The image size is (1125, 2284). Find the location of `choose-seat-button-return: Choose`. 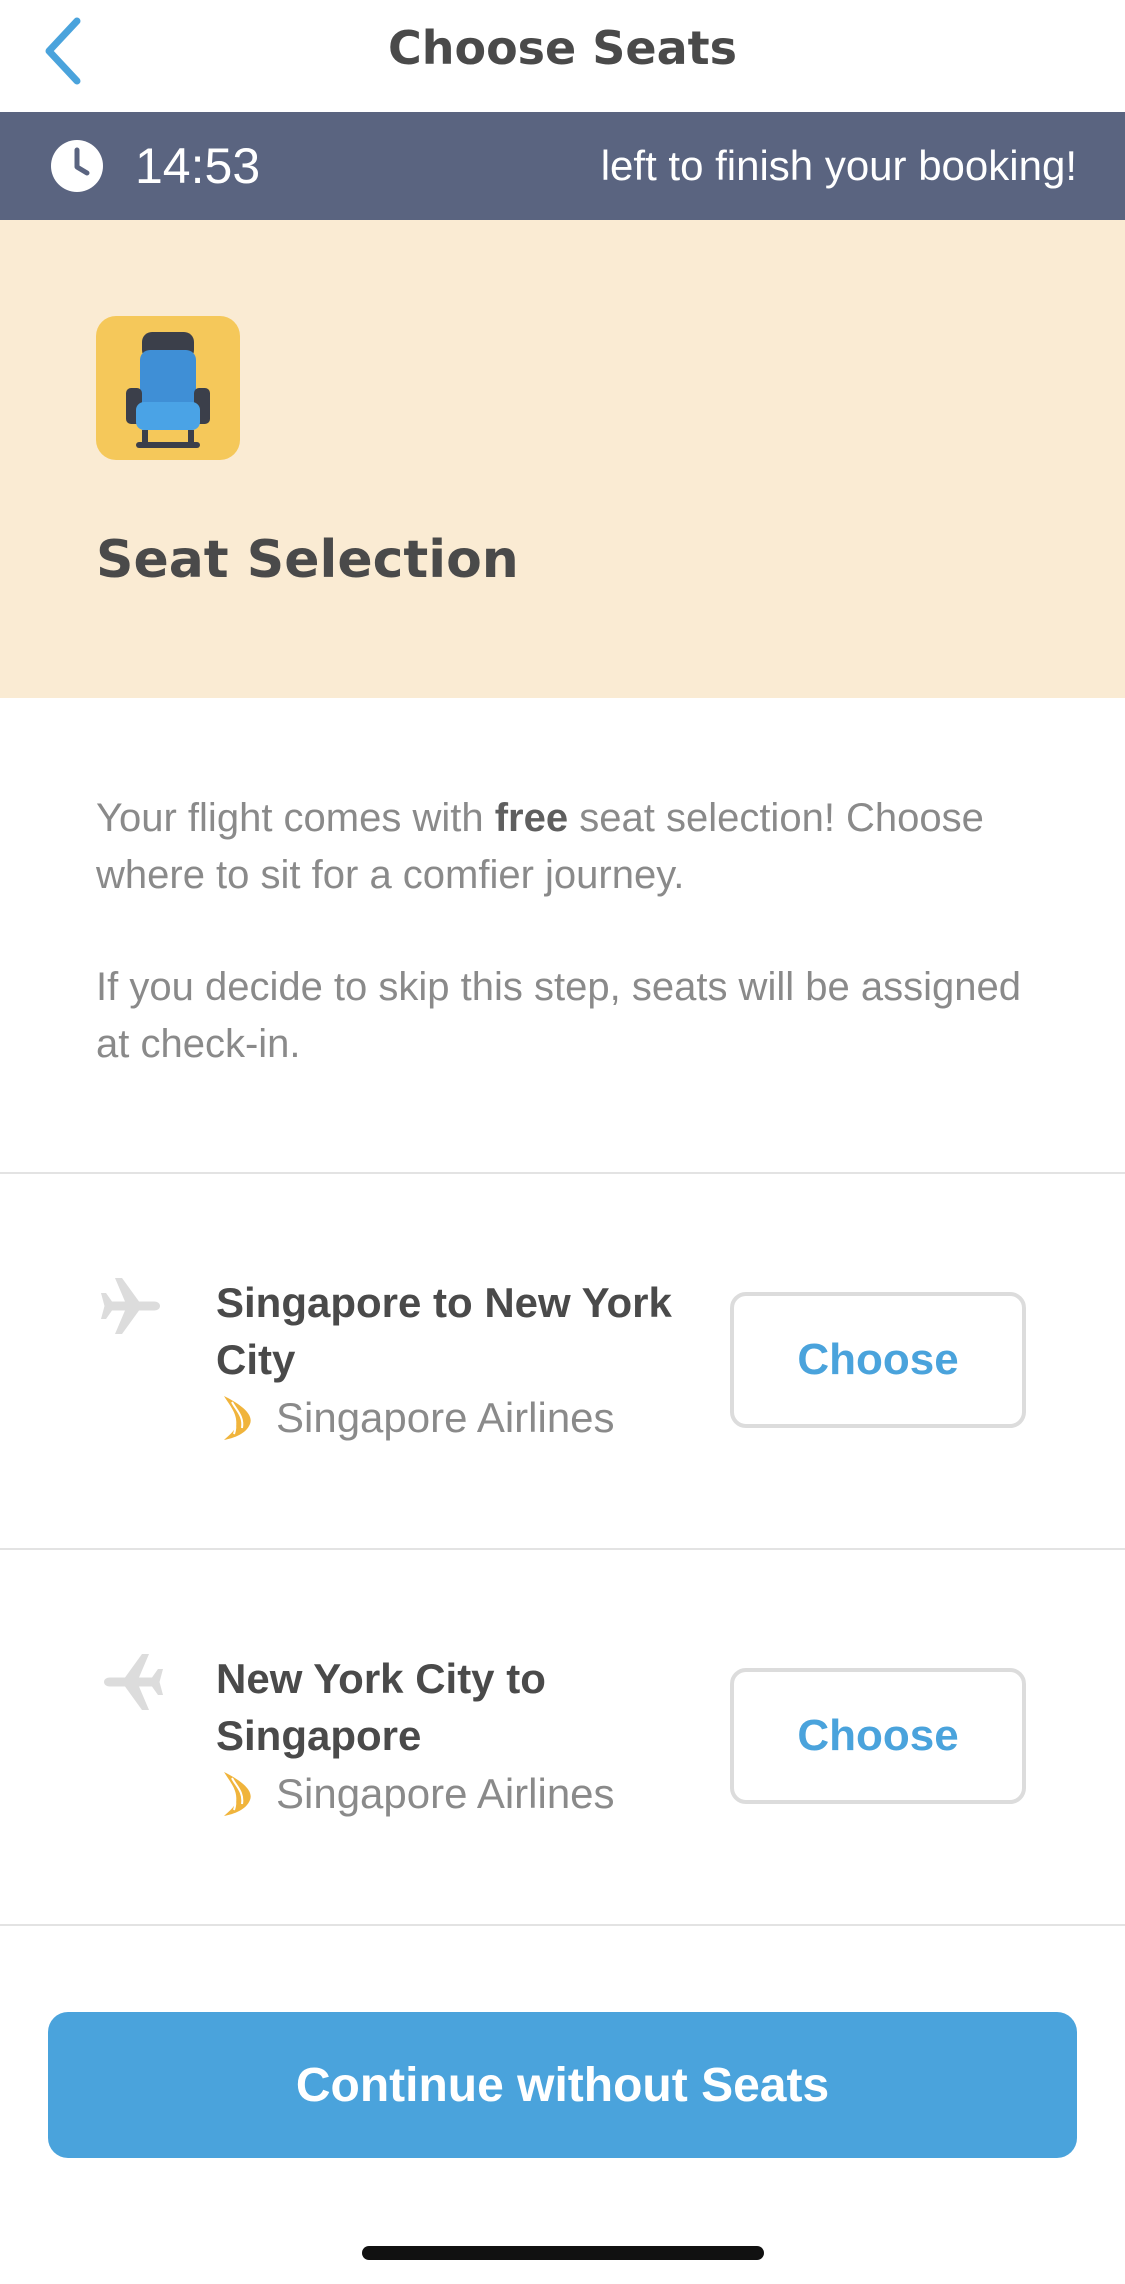

choose-seat-button-return: Choose is located at coordinates (878, 1736).